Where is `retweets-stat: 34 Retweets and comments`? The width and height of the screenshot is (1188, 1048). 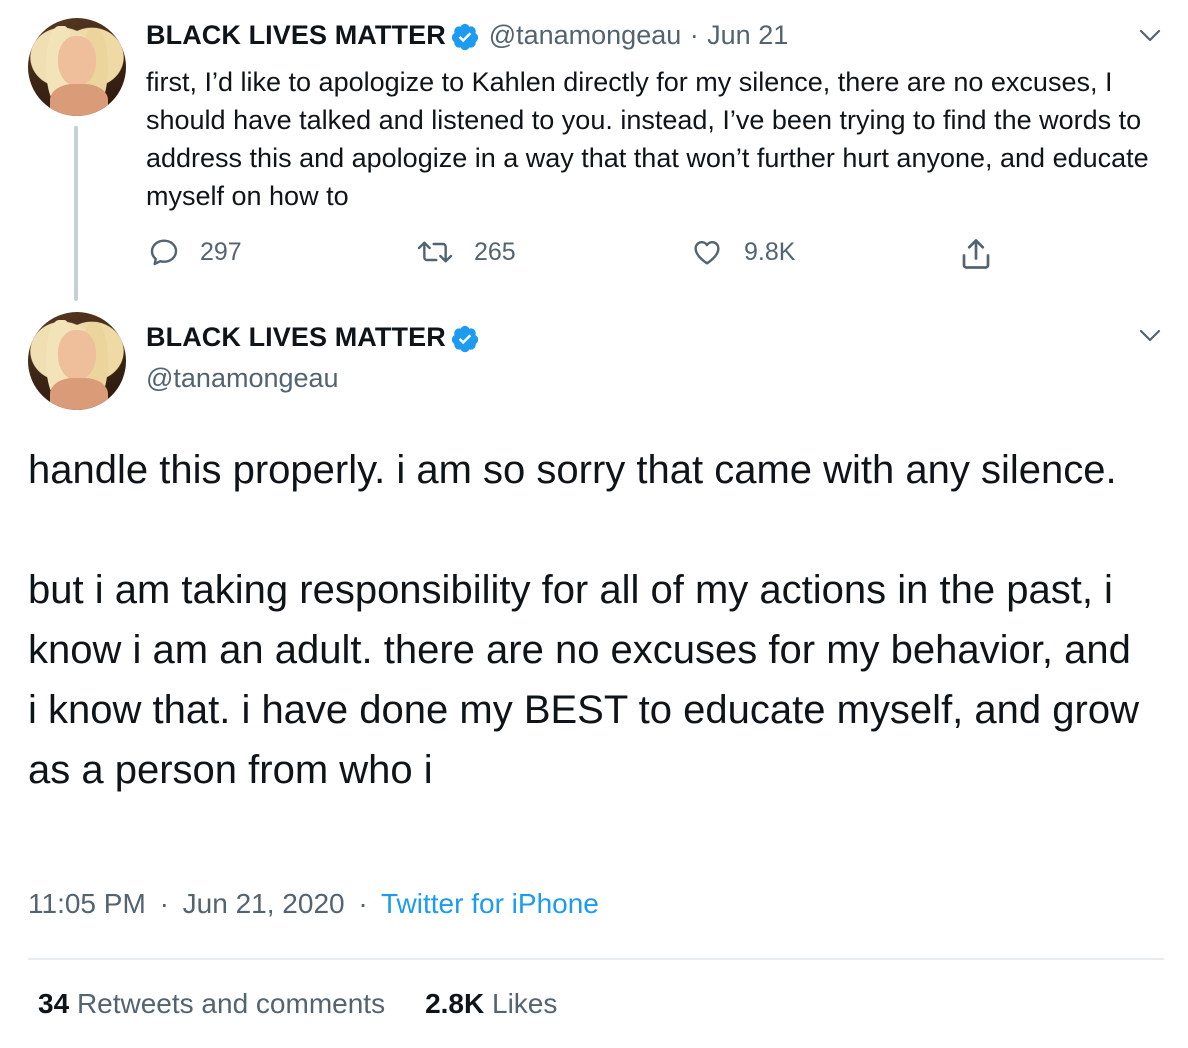 retweets-stat: 34 Retweets and comments is located at coordinates (211, 1004).